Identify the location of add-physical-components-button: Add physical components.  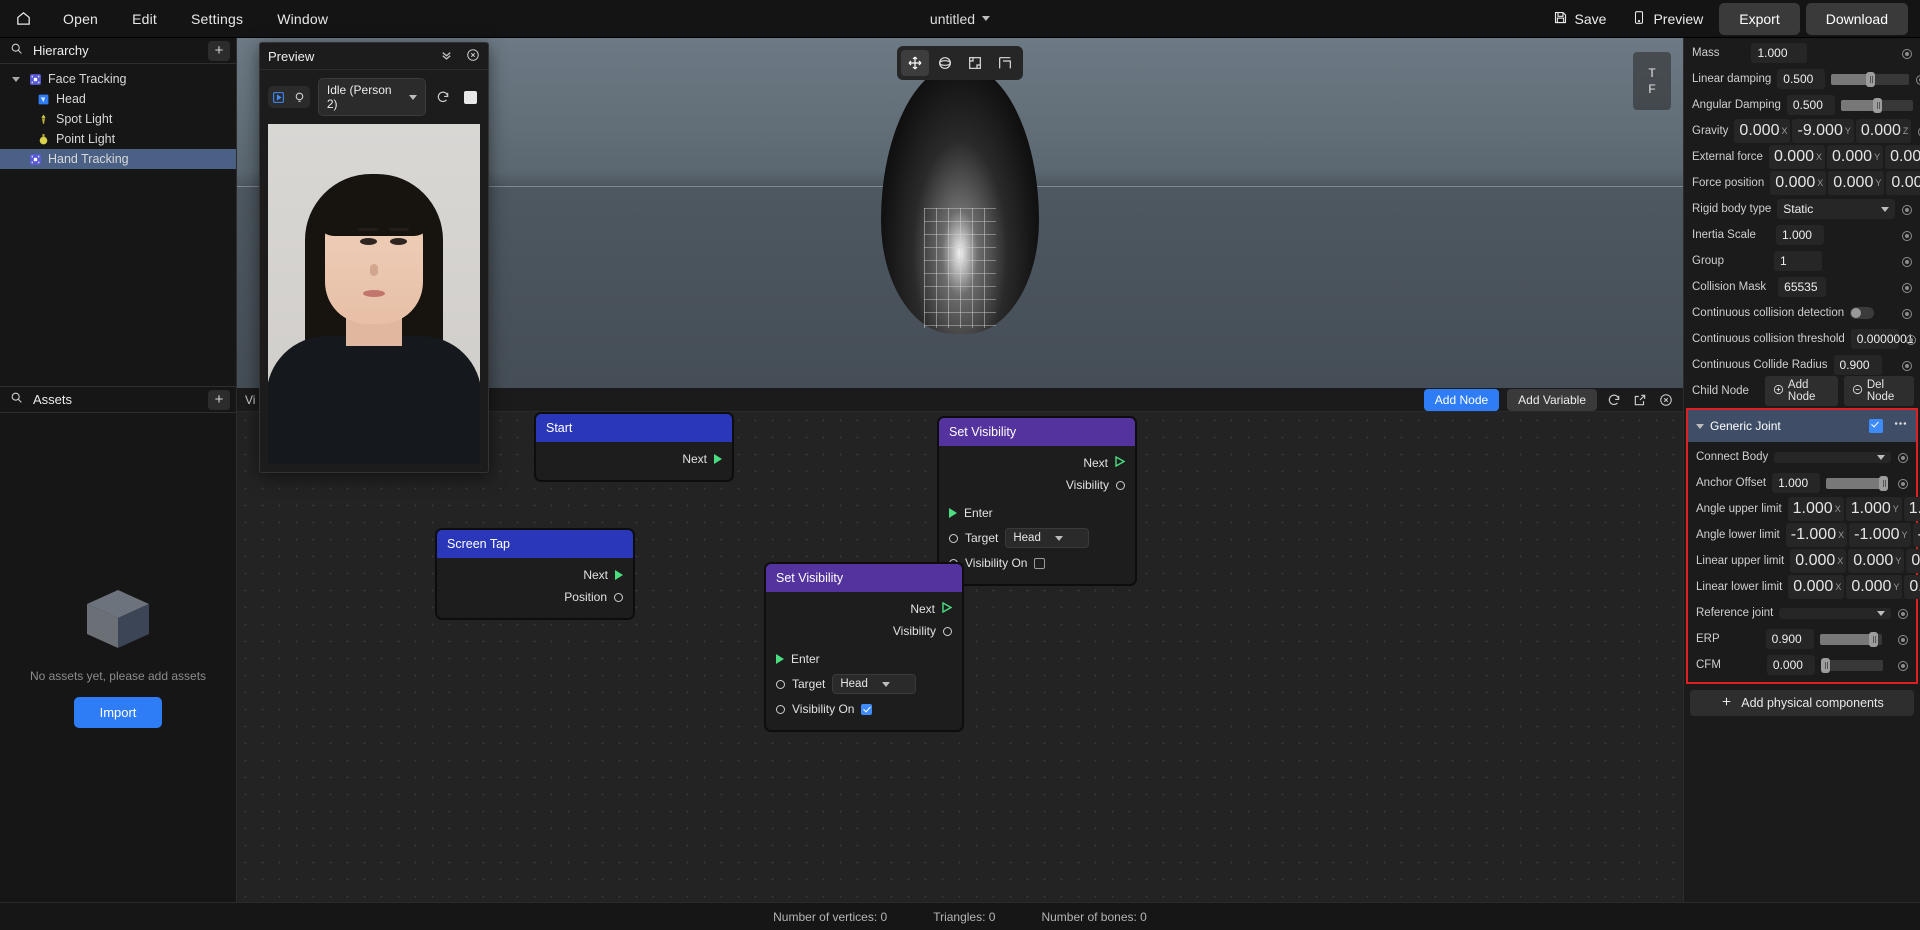
(1802, 703).